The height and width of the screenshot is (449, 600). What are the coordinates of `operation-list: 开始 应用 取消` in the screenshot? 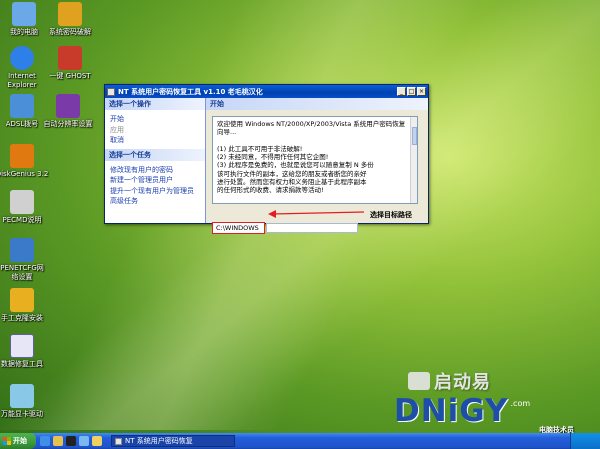 It's located at (155, 129).